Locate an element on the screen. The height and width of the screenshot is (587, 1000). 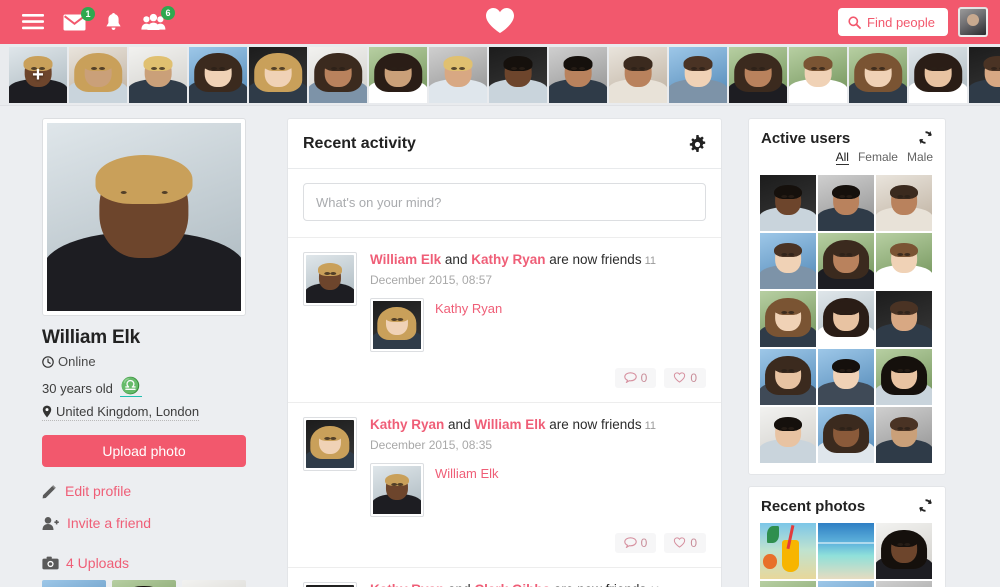
age-row: 30 years old ♎ is located at coordinates (157, 388).